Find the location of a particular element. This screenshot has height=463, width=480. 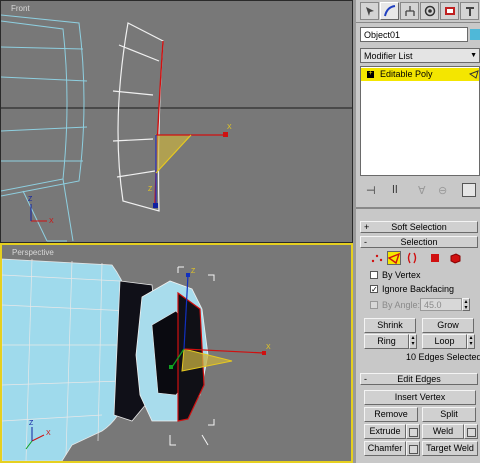

ring-spinner: ▴ ▾ is located at coordinates (413, 341).